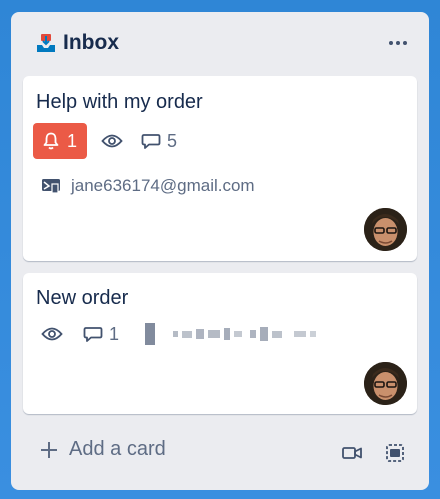 Image resolution: width=440 pixels, height=499 pixels. Describe the element at coordinates (220, 43) in the screenshot. I see `list-header: Inbox` at that location.